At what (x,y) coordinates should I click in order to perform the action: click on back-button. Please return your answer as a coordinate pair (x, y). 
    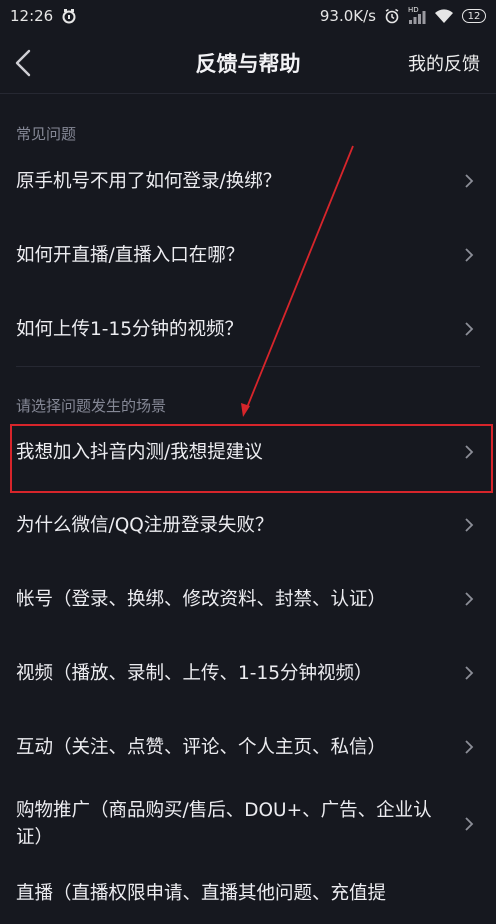
    Looking at the image, I should click on (28, 63).